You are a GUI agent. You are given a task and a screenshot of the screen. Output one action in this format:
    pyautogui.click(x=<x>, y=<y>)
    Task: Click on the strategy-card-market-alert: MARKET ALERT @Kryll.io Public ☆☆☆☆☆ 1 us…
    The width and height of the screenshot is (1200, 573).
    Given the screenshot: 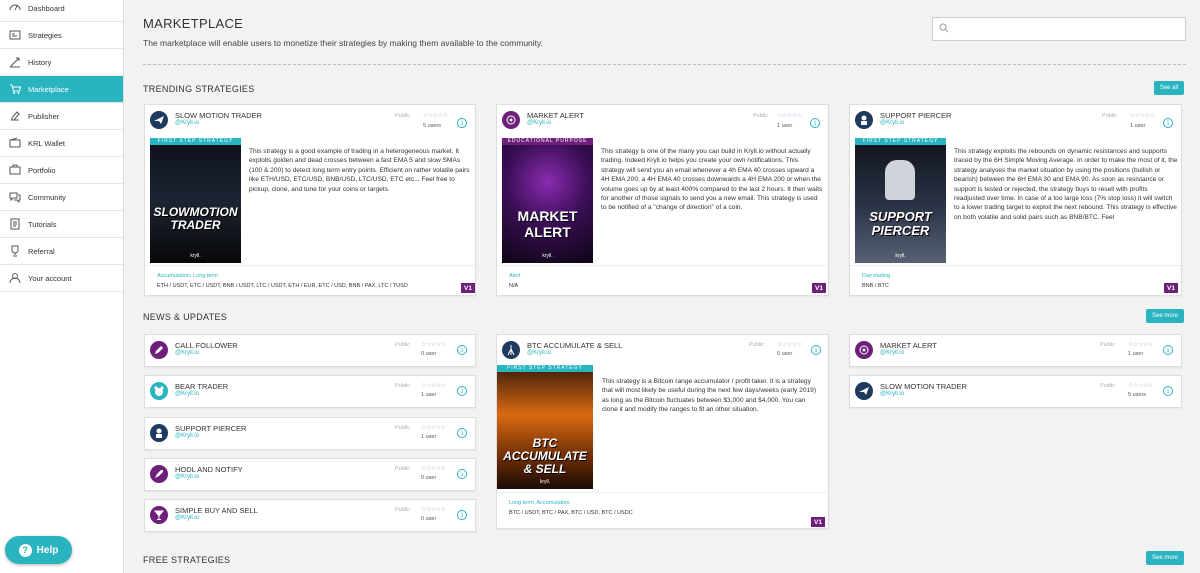 What is the action you would take?
    pyautogui.click(x=662, y=200)
    